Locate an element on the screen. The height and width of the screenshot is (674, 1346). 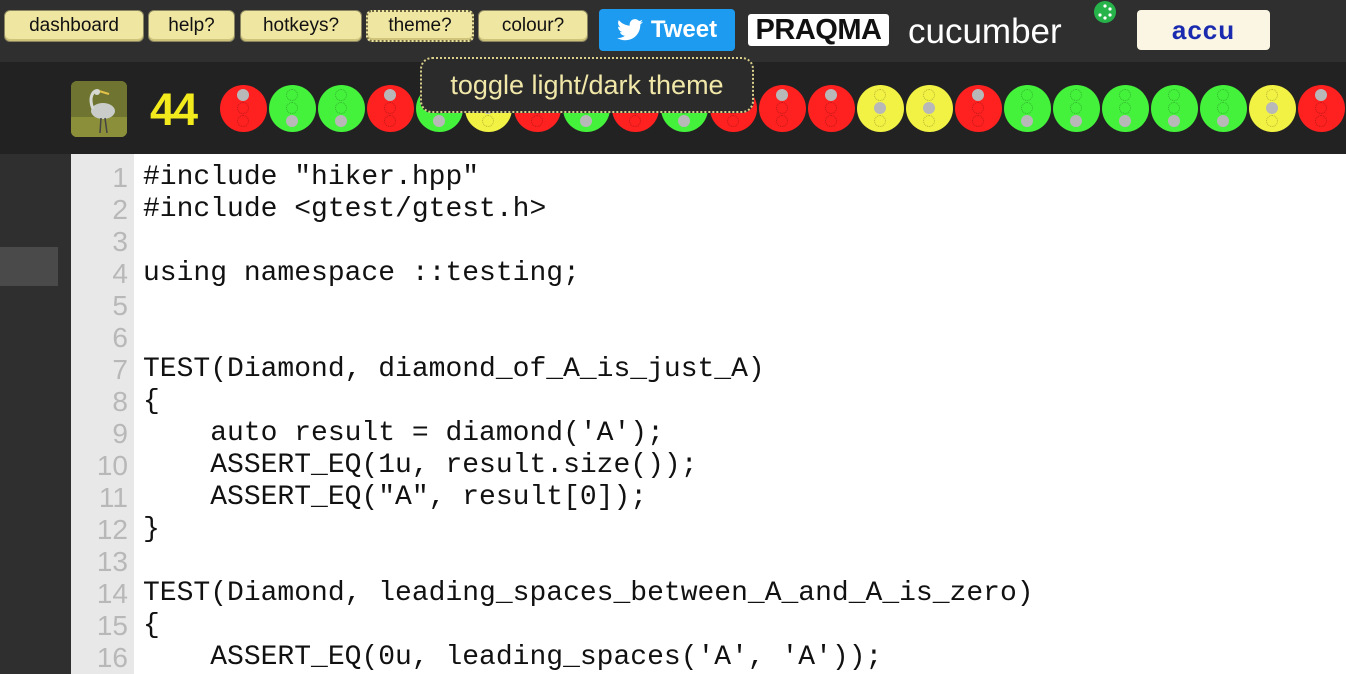
line-number: 4 is located at coordinates (120, 273).